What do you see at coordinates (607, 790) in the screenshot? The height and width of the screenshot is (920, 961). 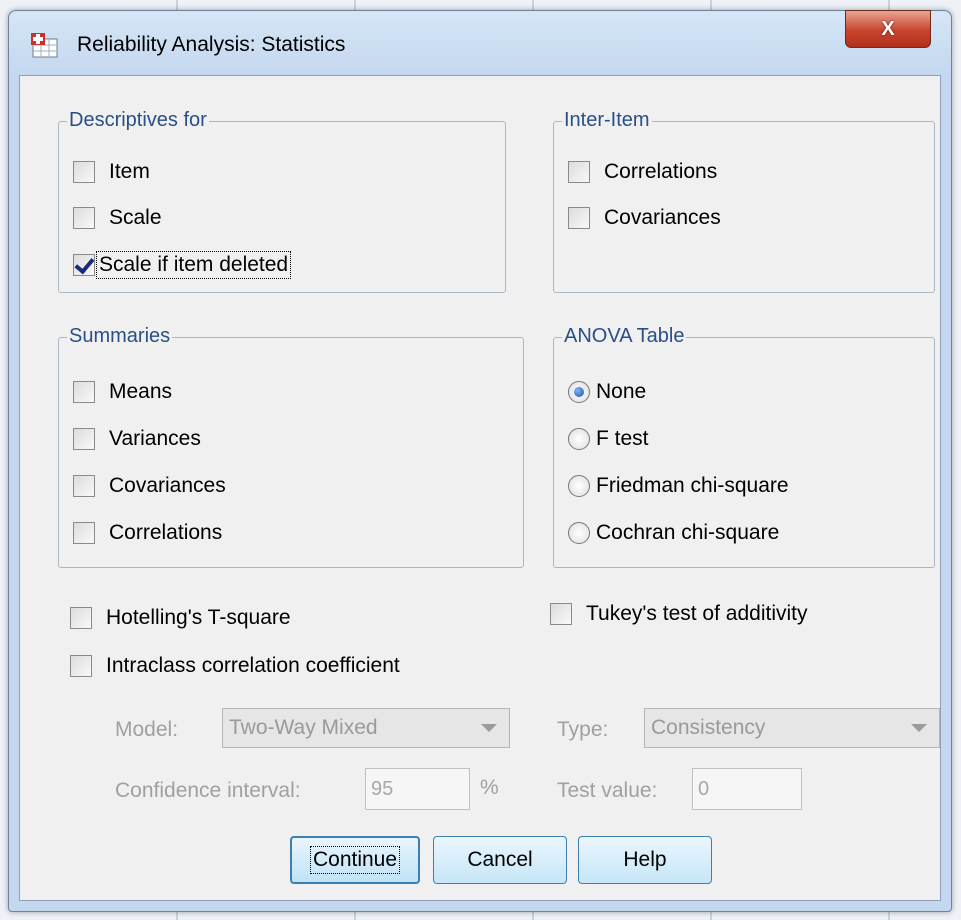 I see `test-value-label: Test value:` at bounding box center [607, 790].